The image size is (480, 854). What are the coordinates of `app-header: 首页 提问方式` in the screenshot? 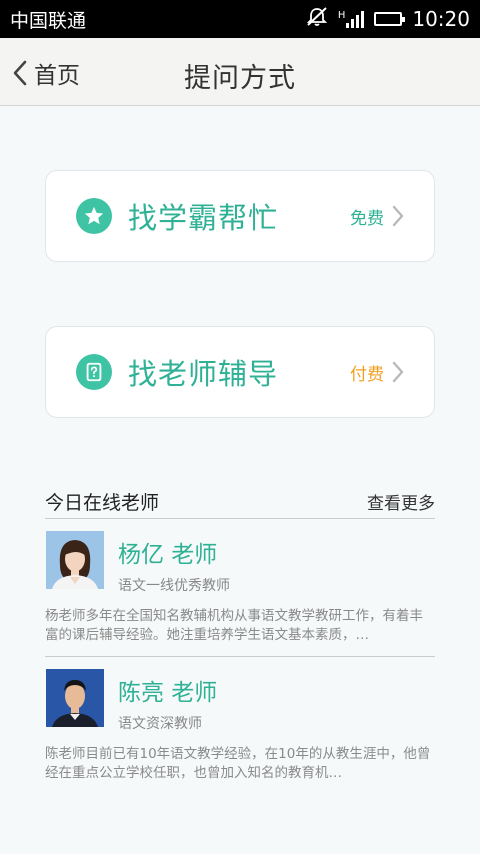 It's located at (240, 72).